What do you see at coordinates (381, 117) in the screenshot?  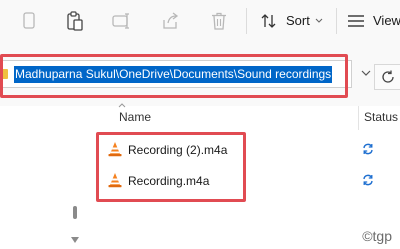 I see `column-header-status: Status` at bounding box center [381, 117].